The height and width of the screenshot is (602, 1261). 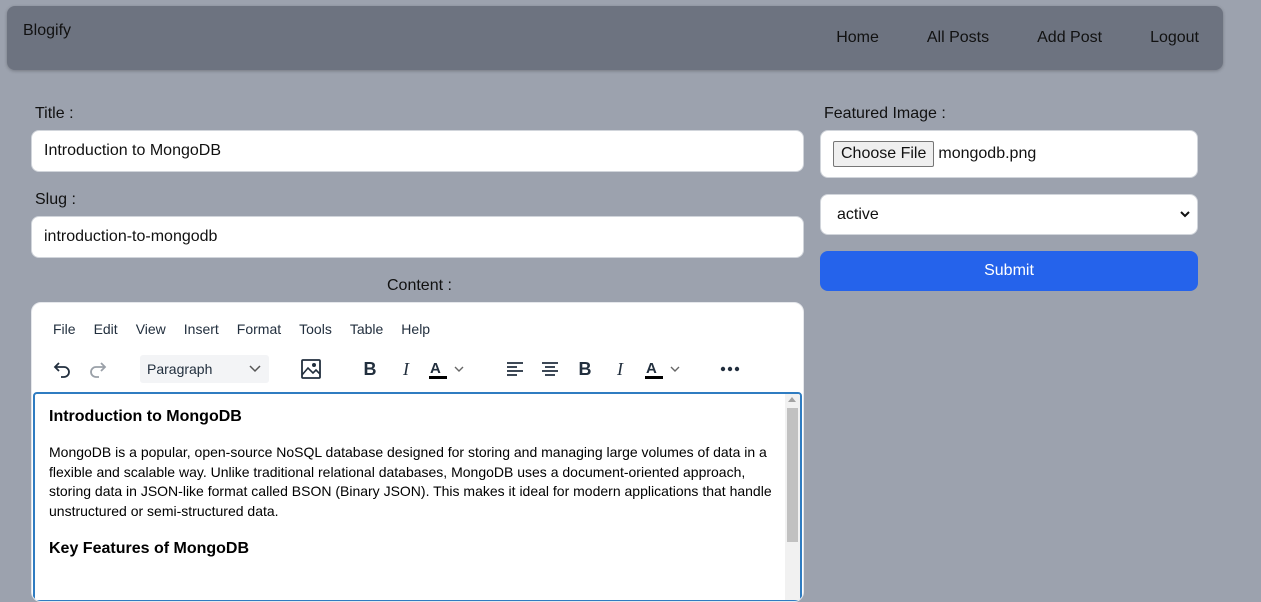 I want to click on editor-toolbar: Paragraph B I A B I A, so click(x=417, y=369).